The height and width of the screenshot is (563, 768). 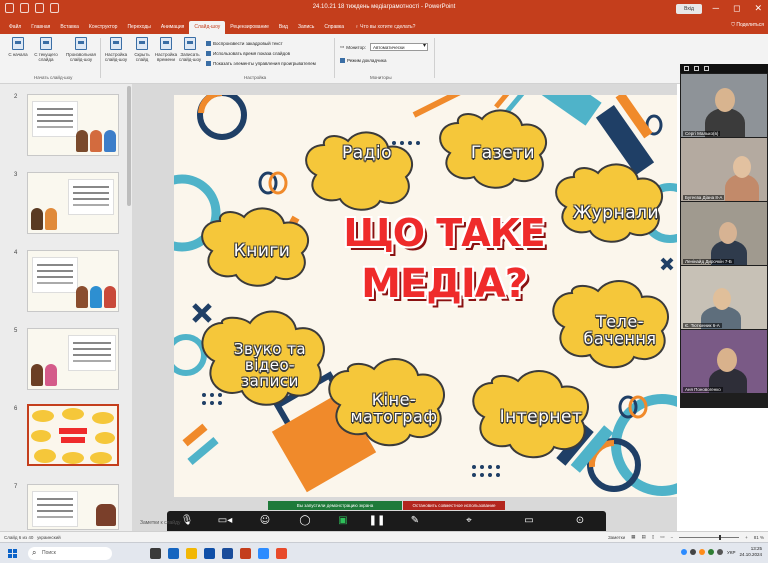 What do you see at coordinates (580, 520) in the screenshot?
I see `more-icon: ⊙` at bounding box center [580, 520].